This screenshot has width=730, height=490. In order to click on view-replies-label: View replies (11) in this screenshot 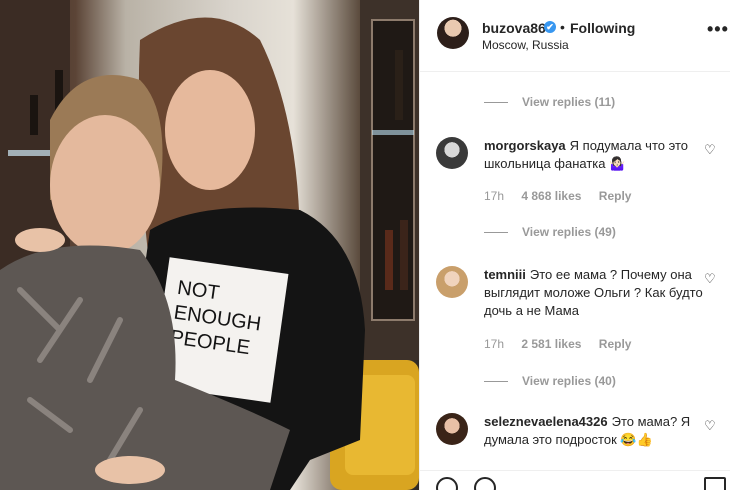, I will do `click(569, 102)`.